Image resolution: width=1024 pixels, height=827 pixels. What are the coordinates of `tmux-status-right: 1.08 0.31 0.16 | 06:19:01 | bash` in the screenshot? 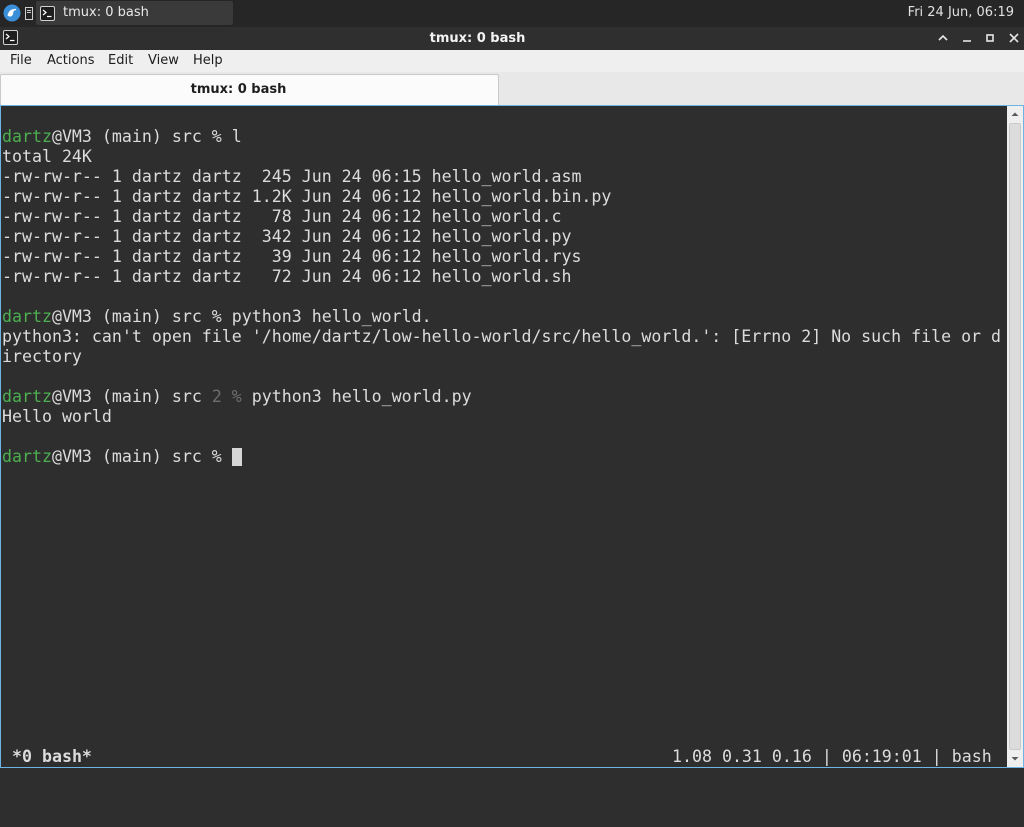 It's located at (832, 756).